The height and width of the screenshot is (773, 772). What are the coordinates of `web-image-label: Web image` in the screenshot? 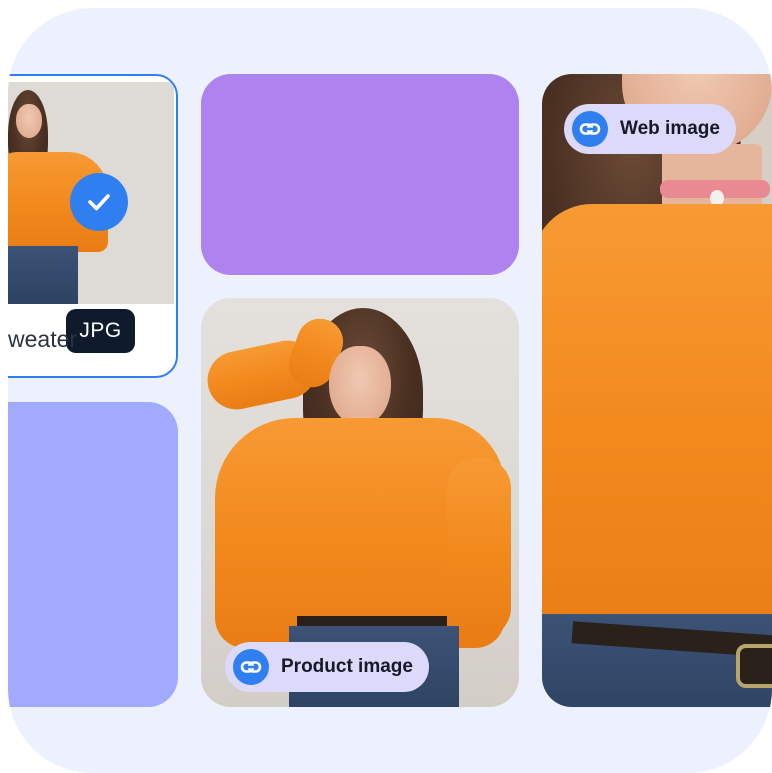 It's located at (670, 128).